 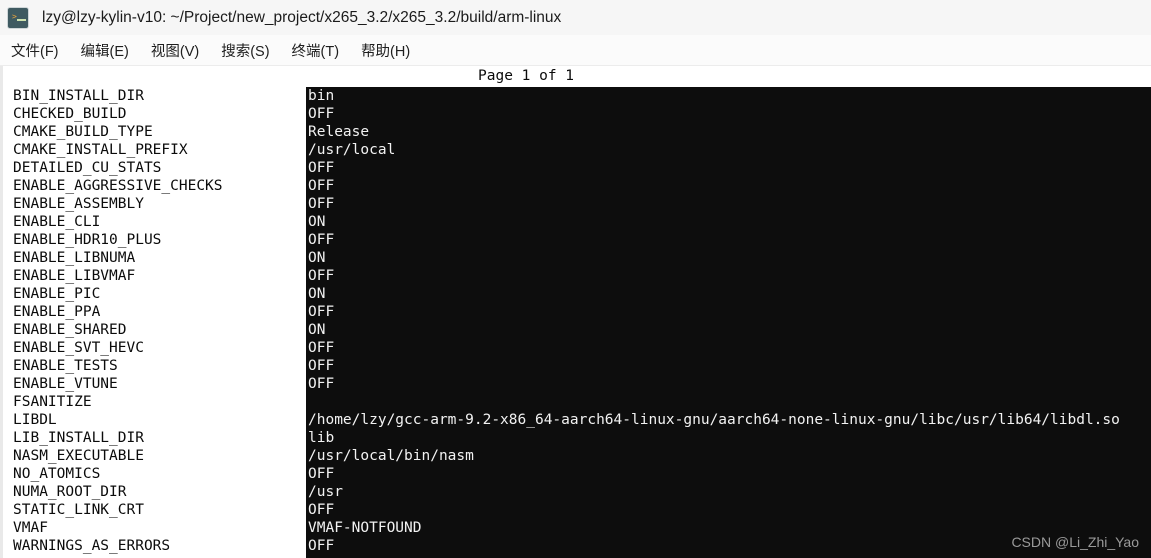 I want to click on variable-value: /usr/local/bin/nasm, so click(x=391, y=456).